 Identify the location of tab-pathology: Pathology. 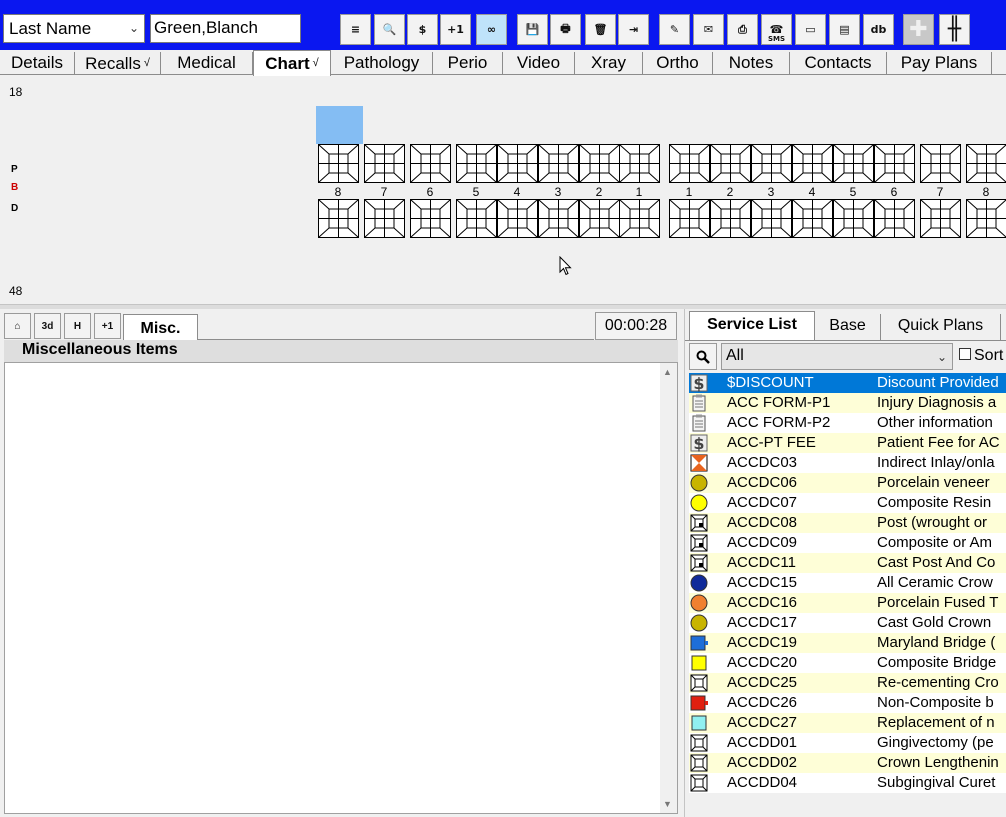
(382, 63).